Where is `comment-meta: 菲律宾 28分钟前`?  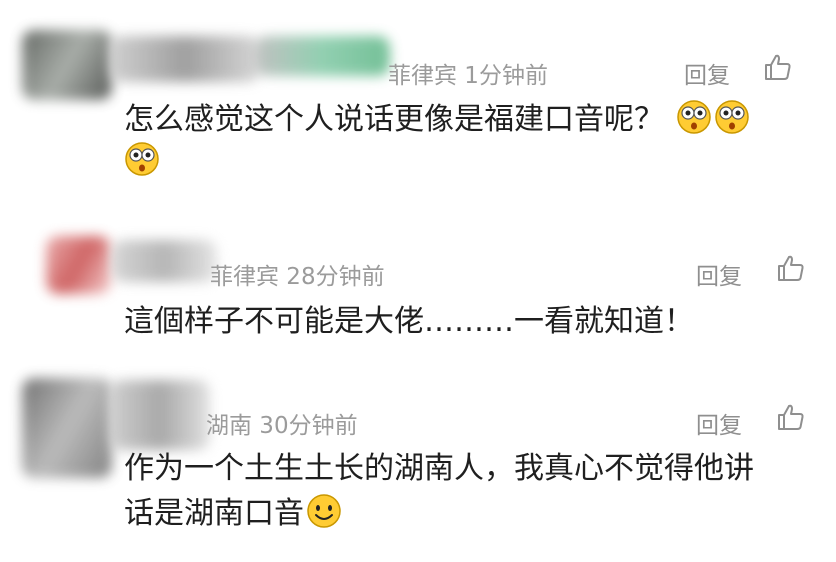
comment-meta: 菲律宾 28分钟前 is located at coordinates (297, 277).